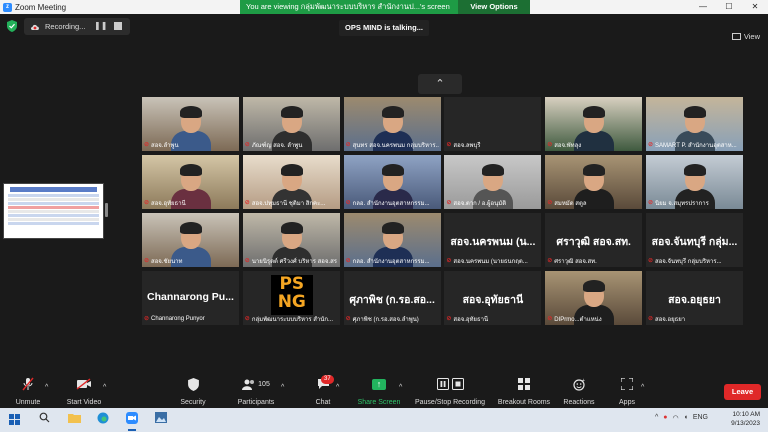 The height and width of the screenshot is (432, 768). I want to click on participant-display-name: ศราวุฒิ สอจ.สท., so click(593, 242).